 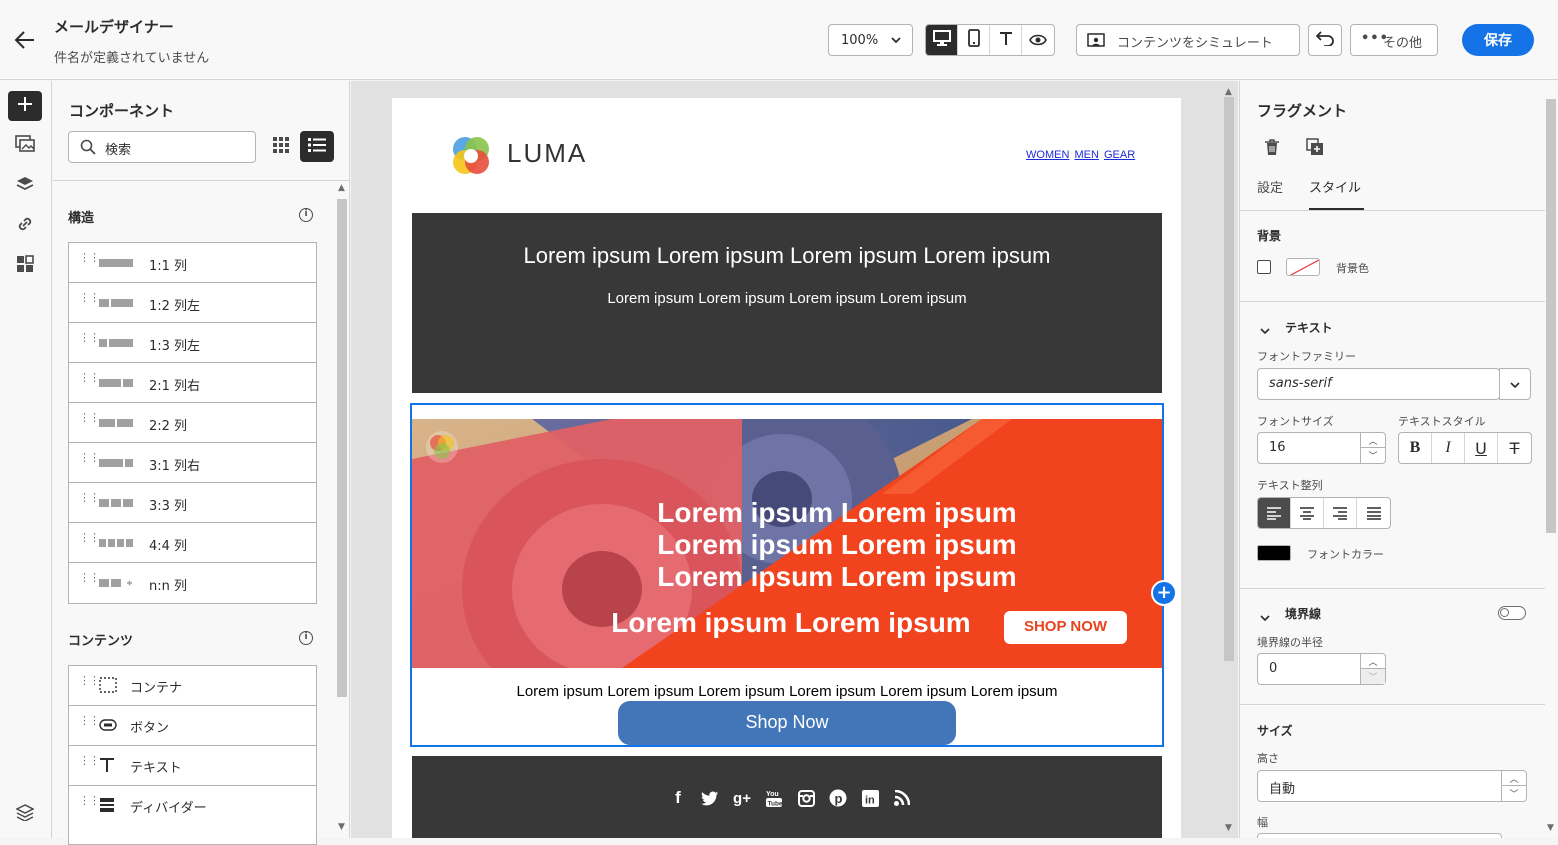 What do you see at coordinates (1274, 553) in the screenshot?
I see `font-color-swatch` at bounding box center [1274, 553].